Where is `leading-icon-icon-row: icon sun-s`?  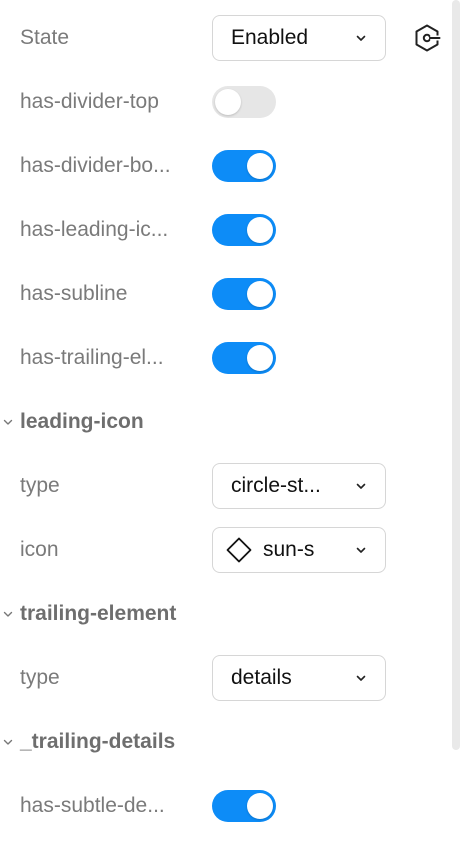 leading-icon-icon-row: icon sun-s is located at coordinates (225, 550).